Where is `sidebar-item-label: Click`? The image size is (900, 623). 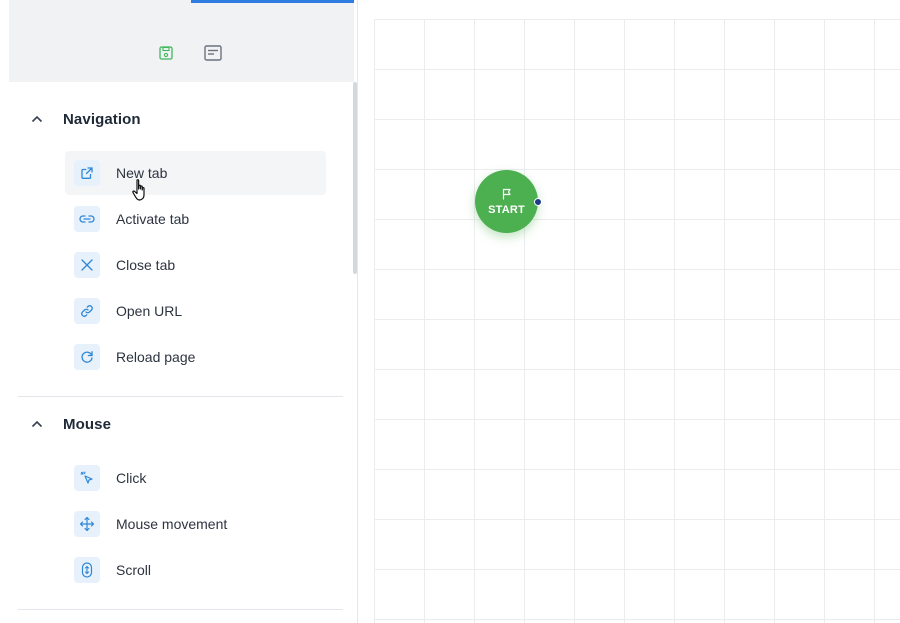 sidebar-item-label: Click is located at coordinates (131, 478).